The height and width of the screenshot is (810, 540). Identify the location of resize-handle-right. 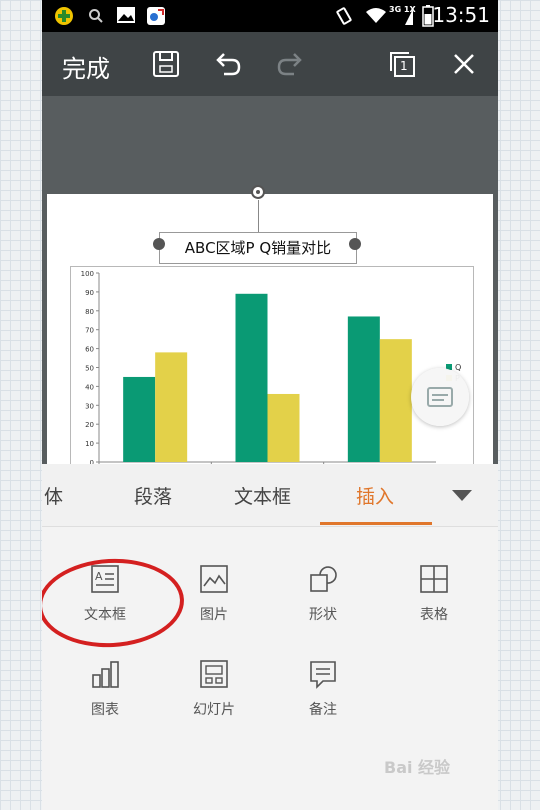
(355, 244).